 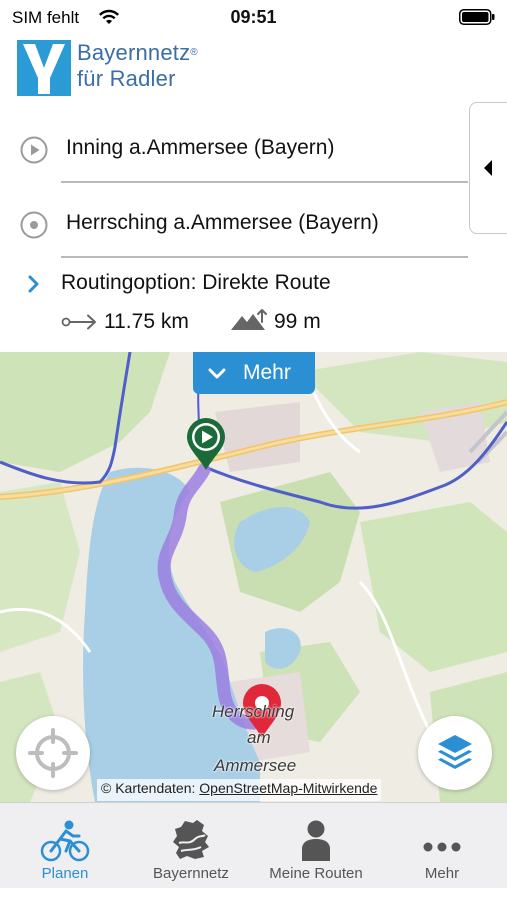 I want to click on logo-registered: ®, so click(x=194, y=52).